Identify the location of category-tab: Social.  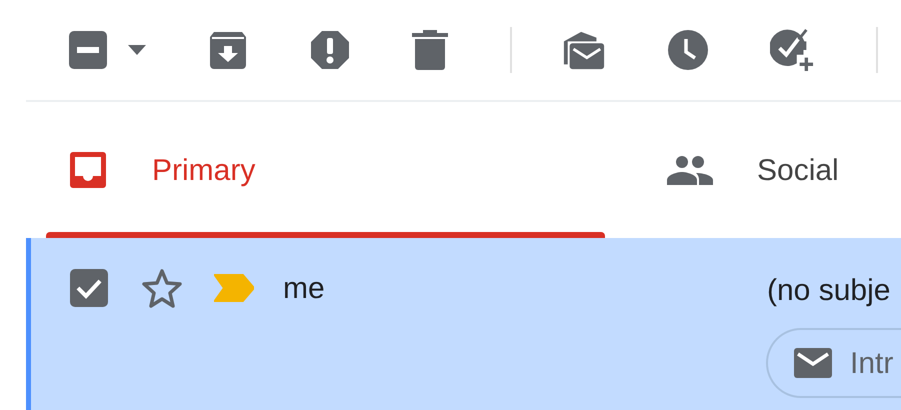
(745, 170).